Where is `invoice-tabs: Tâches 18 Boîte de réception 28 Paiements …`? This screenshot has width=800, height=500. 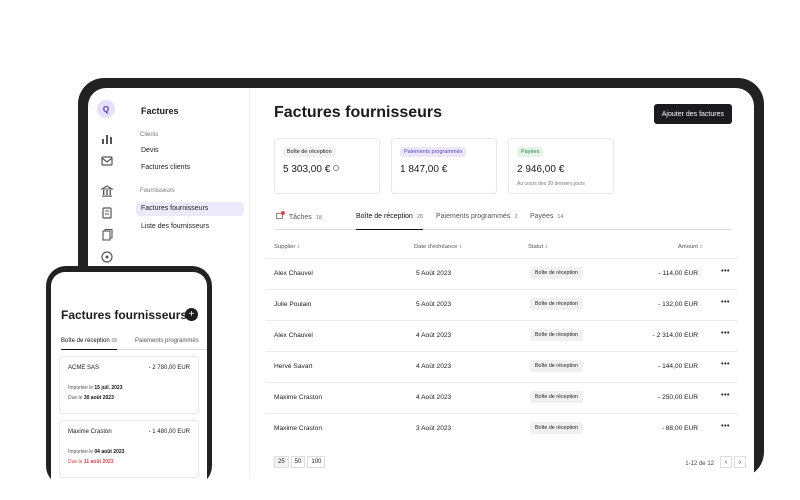 invoice-tabs: Tâches 18 Boîte de réception 28 Paiements … is located at coordinates (503, 220).